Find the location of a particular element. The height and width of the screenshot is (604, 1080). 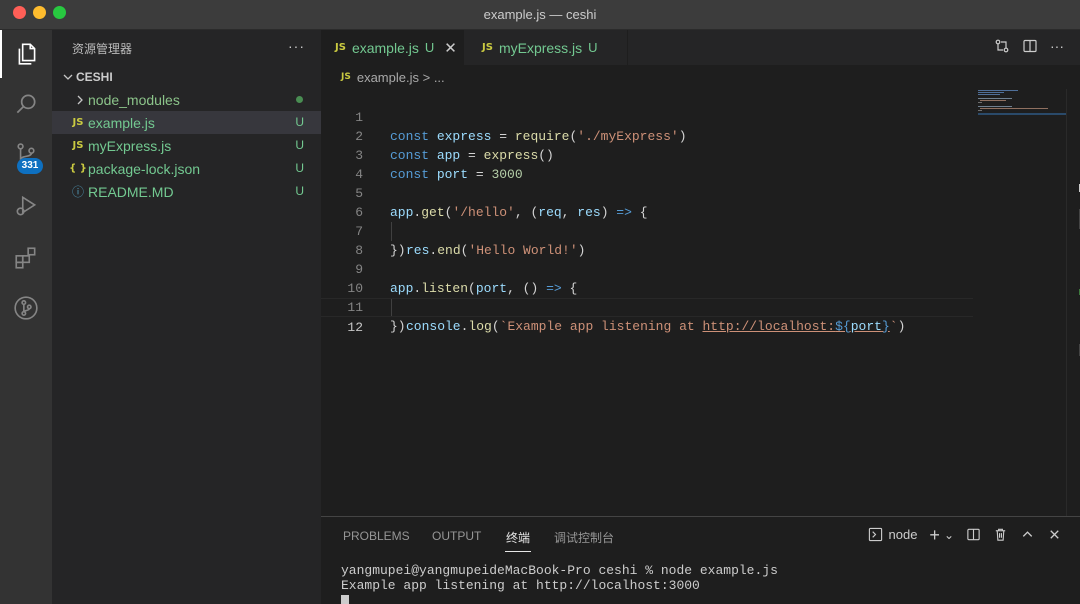

compare-changes-icon is located at coordinates (1002, 46).